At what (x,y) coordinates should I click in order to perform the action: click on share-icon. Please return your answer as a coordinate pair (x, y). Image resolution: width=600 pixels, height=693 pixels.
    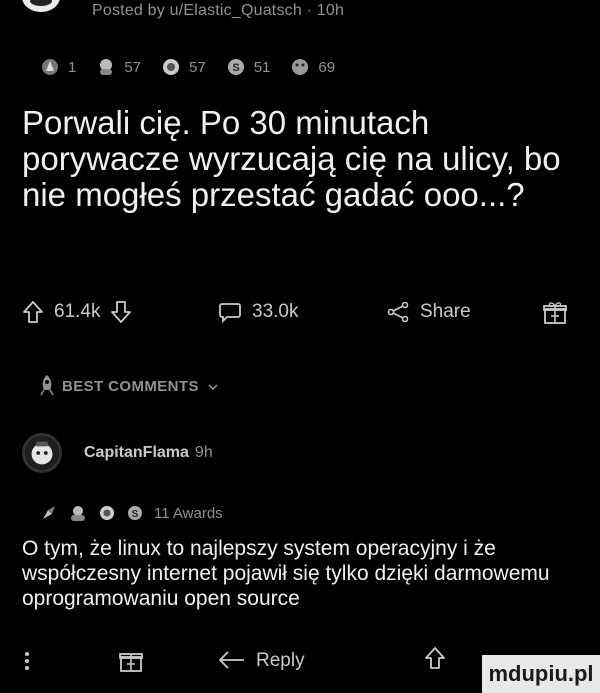
    Looking at the image, I should click on (398, 312).